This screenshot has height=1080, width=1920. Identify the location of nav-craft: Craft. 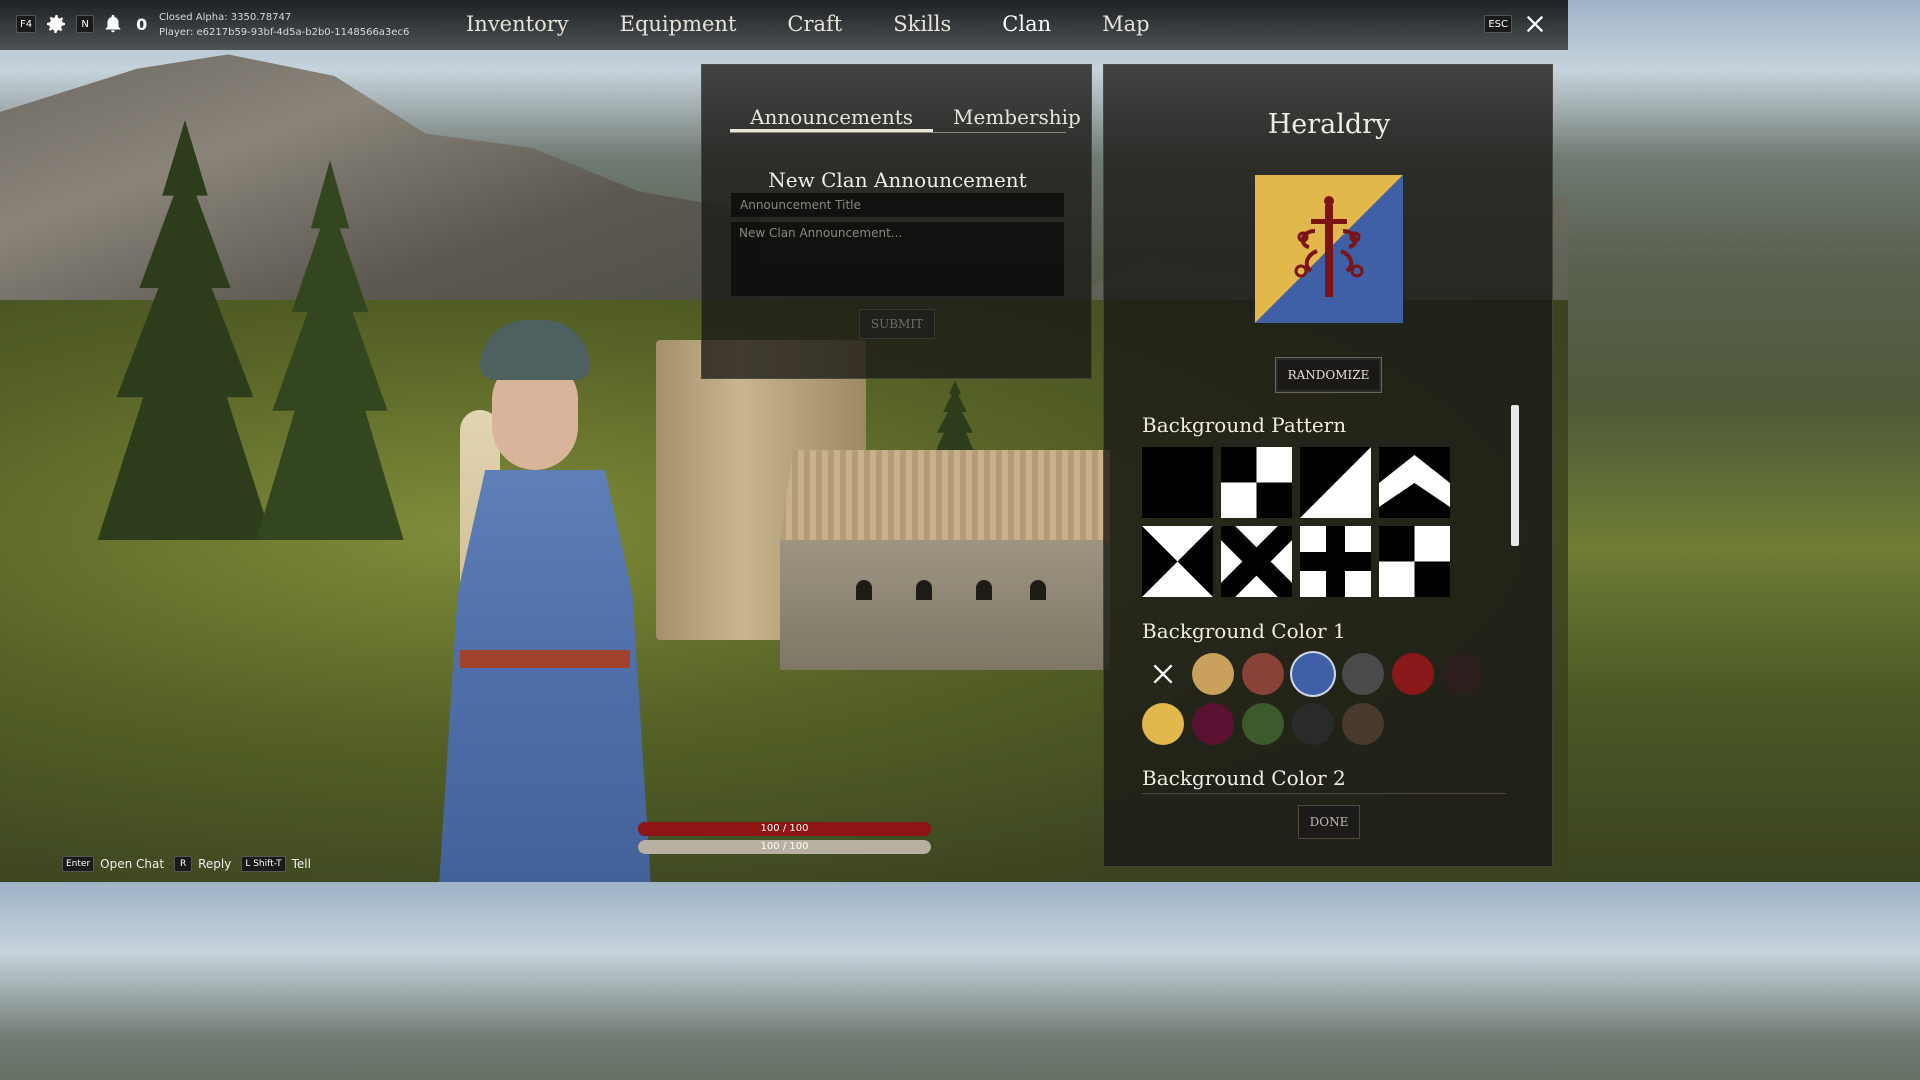
(814, 24).